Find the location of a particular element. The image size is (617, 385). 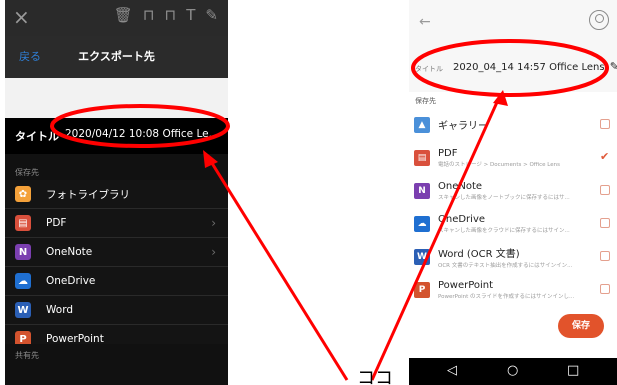

rotate-icon: ⊓ is located at coordinates (171, 15).